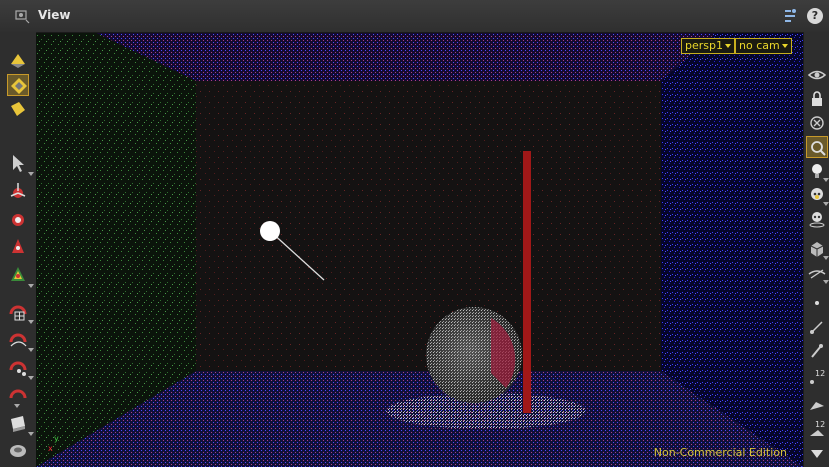 This screenshot has height=467, width=829. What do you see at coordinates (18, 61) in the screenshot?
I see `paint-bucket-icon` at bounding box center [18, 61].